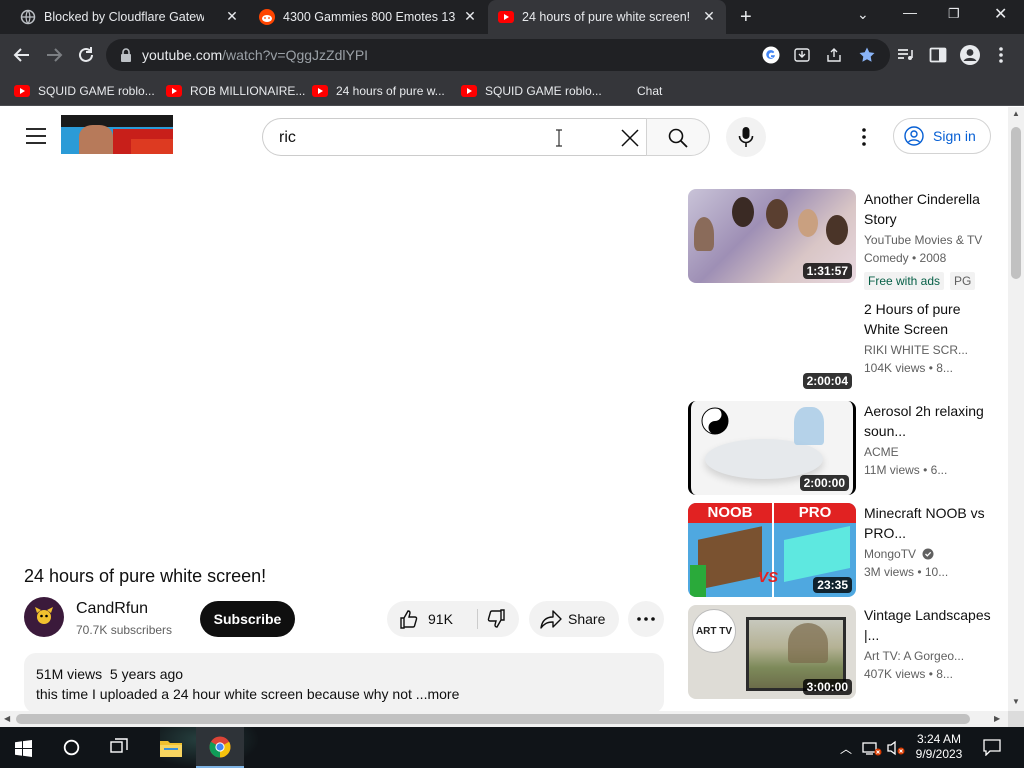 This screenshot has width=1024, height=768. I want to click on side-panel-icon, so click(938, 55).